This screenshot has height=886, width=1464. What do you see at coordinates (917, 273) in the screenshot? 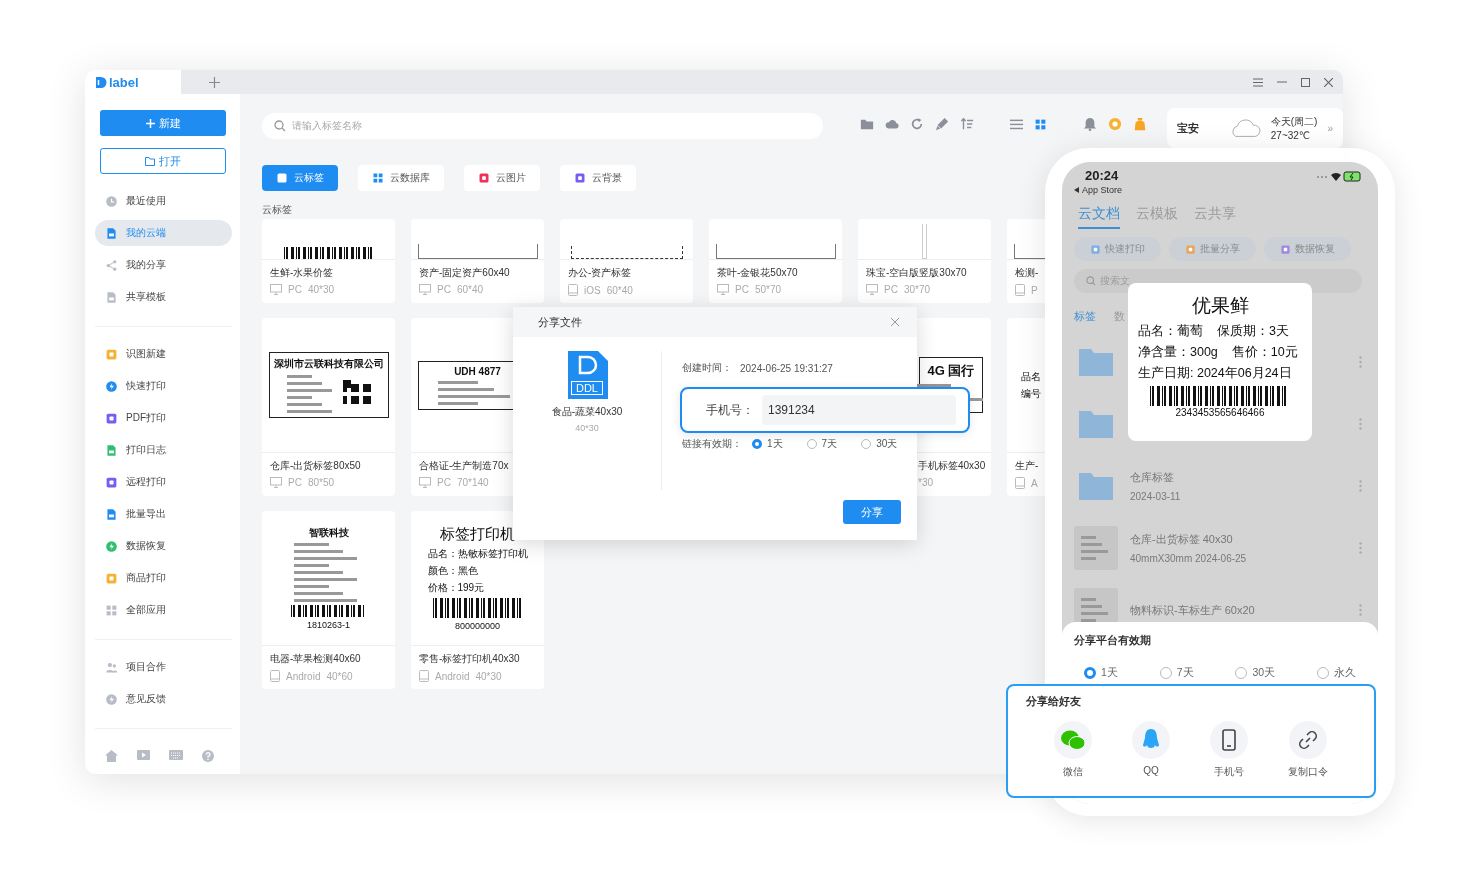
I see `card-title: 珠宝-空白版竖版30x70` at bounding box center [917, 273].